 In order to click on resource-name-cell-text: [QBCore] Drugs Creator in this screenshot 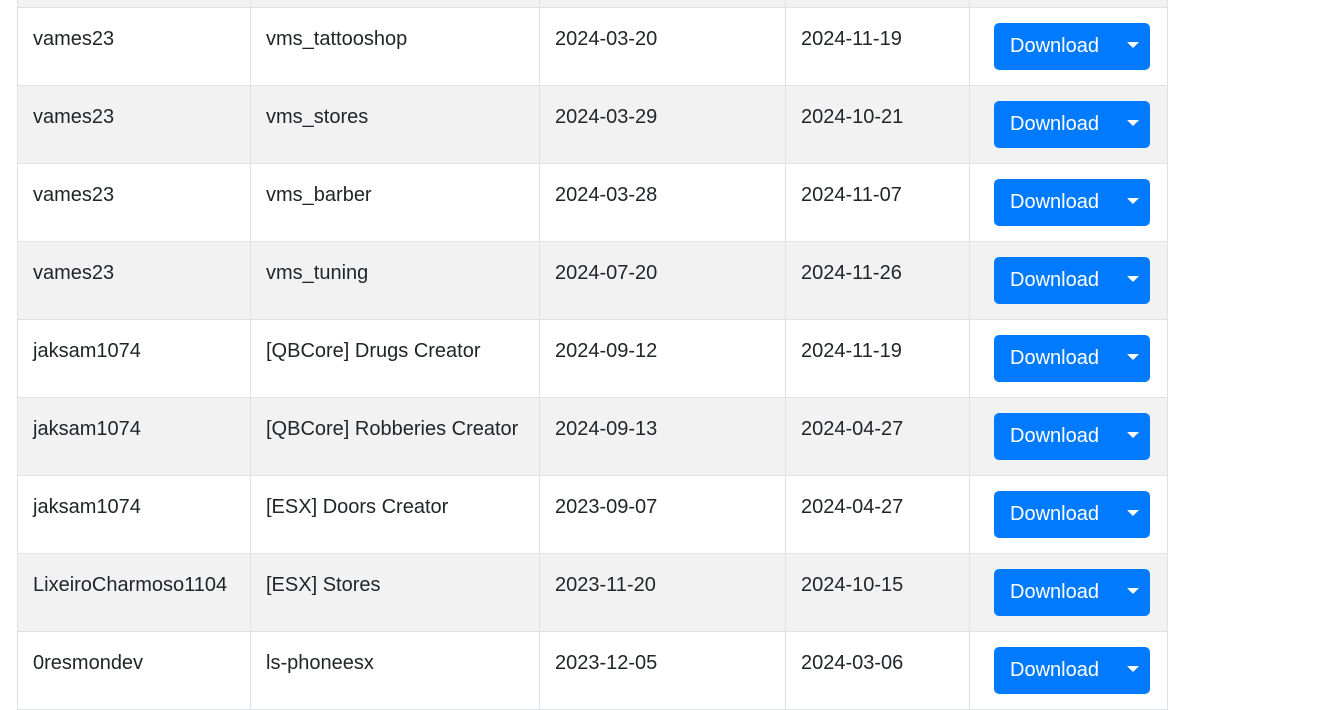, I will do `click(373, 351)`.